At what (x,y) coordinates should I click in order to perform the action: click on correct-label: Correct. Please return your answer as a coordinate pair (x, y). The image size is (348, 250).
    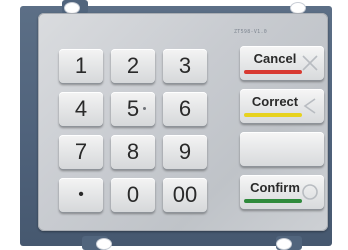
    Looking at the image, I should click on (275, 101).